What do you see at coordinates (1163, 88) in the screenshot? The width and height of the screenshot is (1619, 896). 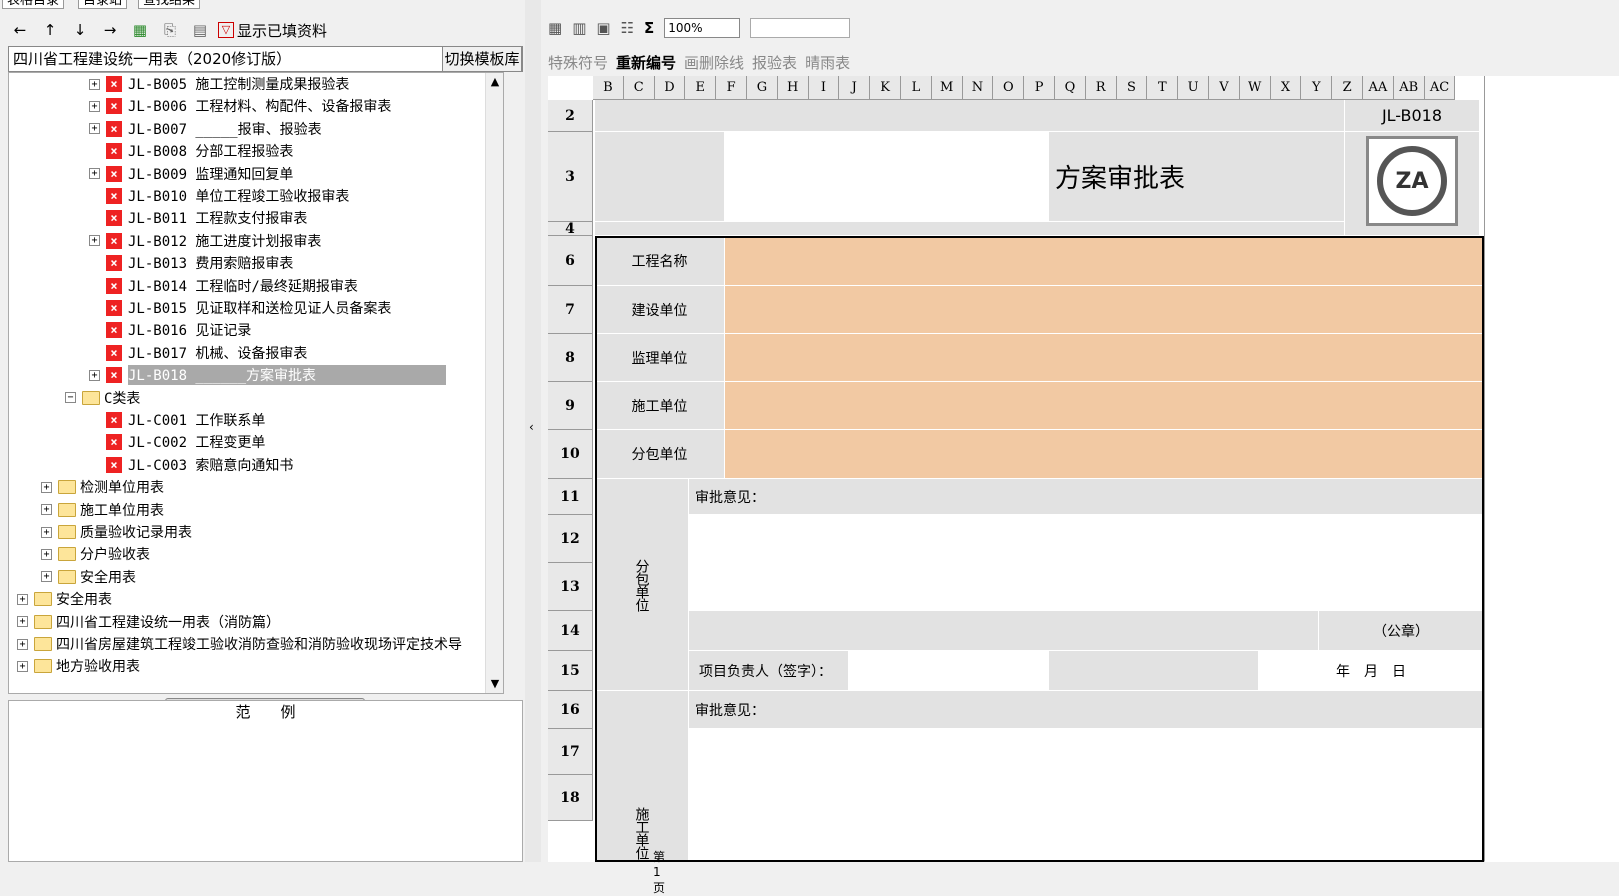 I see `column-header: T` at bounding box center [1163, 88].